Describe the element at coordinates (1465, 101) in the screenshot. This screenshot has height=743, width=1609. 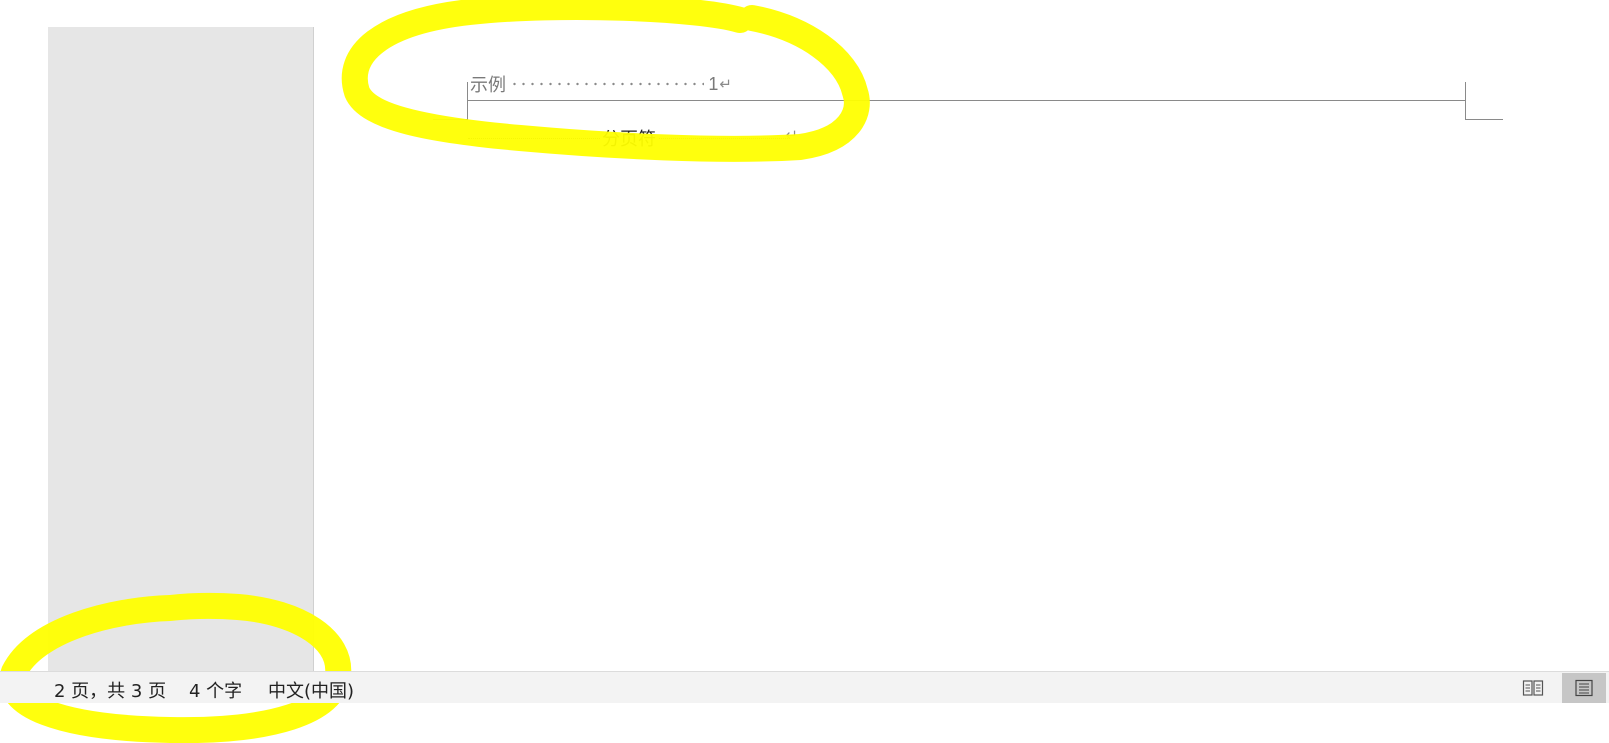
I see `crop-mark-top-right-vertical` at that location.